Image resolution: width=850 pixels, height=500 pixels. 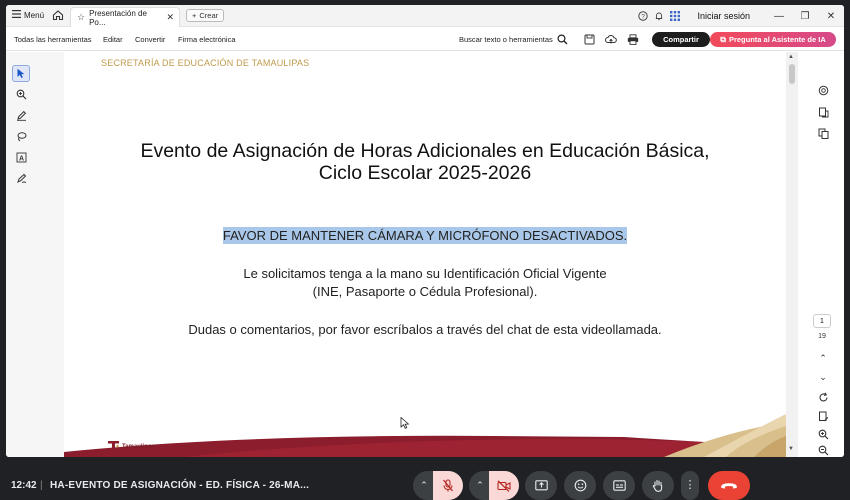 I want to click on close-tab-icon: ✕, so click(x=170, y=17).